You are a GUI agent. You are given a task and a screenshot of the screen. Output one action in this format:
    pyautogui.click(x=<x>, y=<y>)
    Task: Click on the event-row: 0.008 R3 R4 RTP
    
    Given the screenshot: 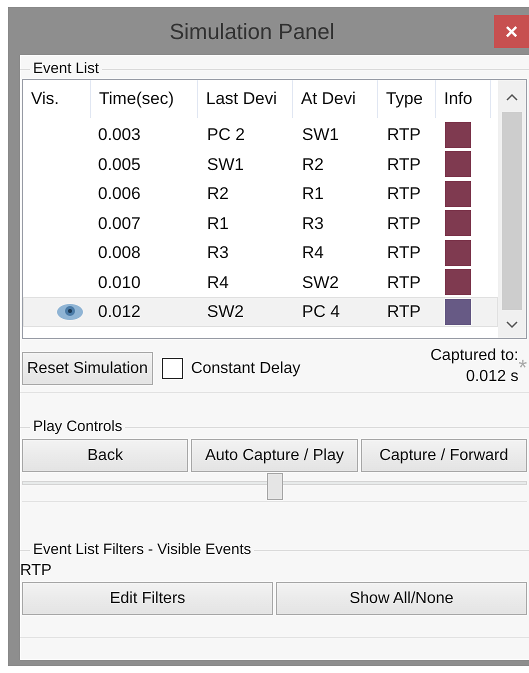 What is the action you would take?
    pyautogui.click(x=260, y=253)
    